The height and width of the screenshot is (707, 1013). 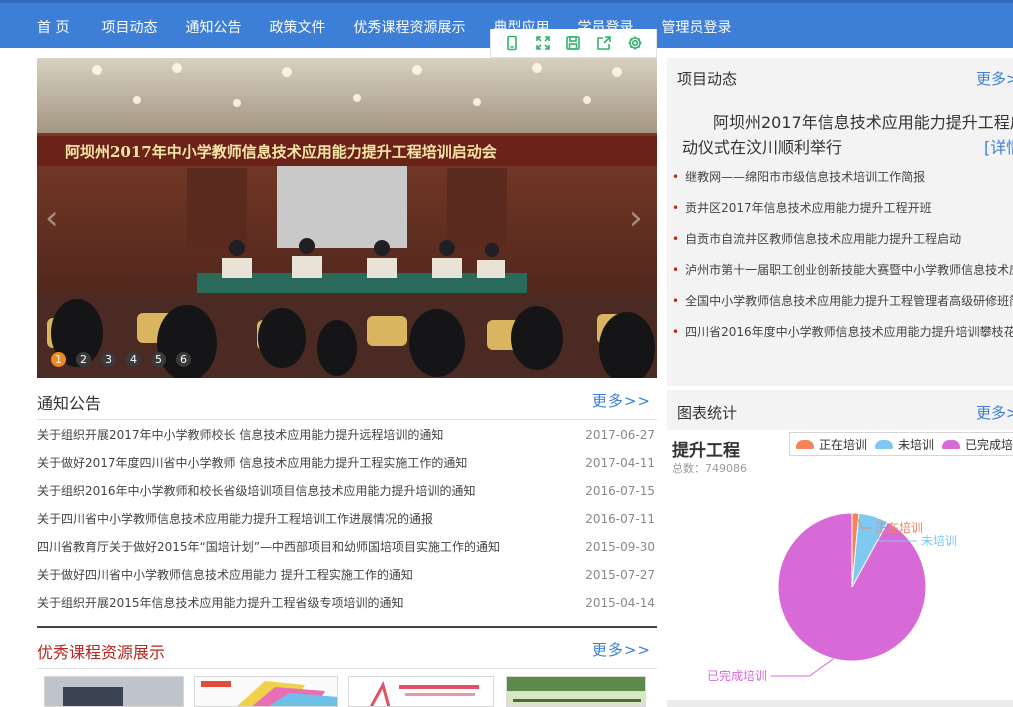 What do you see at coordinates (347, 627) in the screenshot?
I see `section-divider` at bounding box center [347, 627].